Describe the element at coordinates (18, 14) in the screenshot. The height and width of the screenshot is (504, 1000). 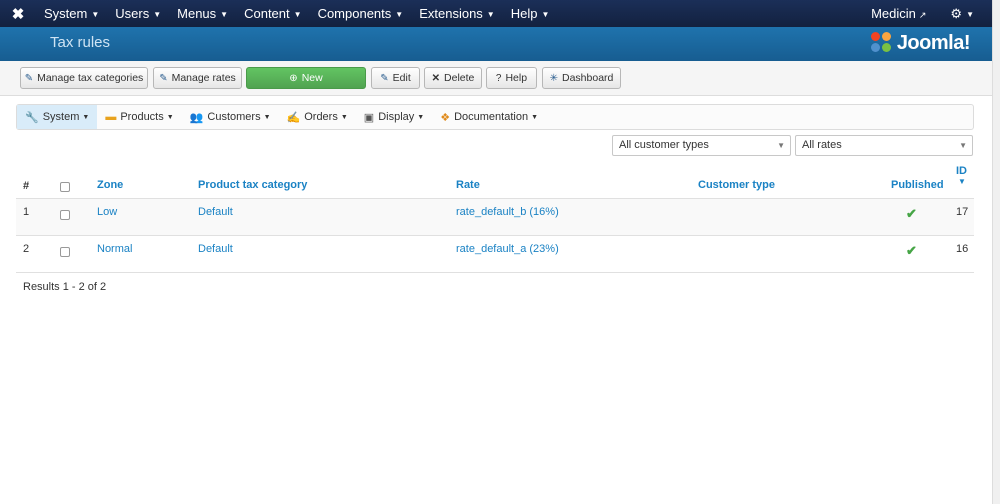
I see `joomla-icon: ✖` at that location.